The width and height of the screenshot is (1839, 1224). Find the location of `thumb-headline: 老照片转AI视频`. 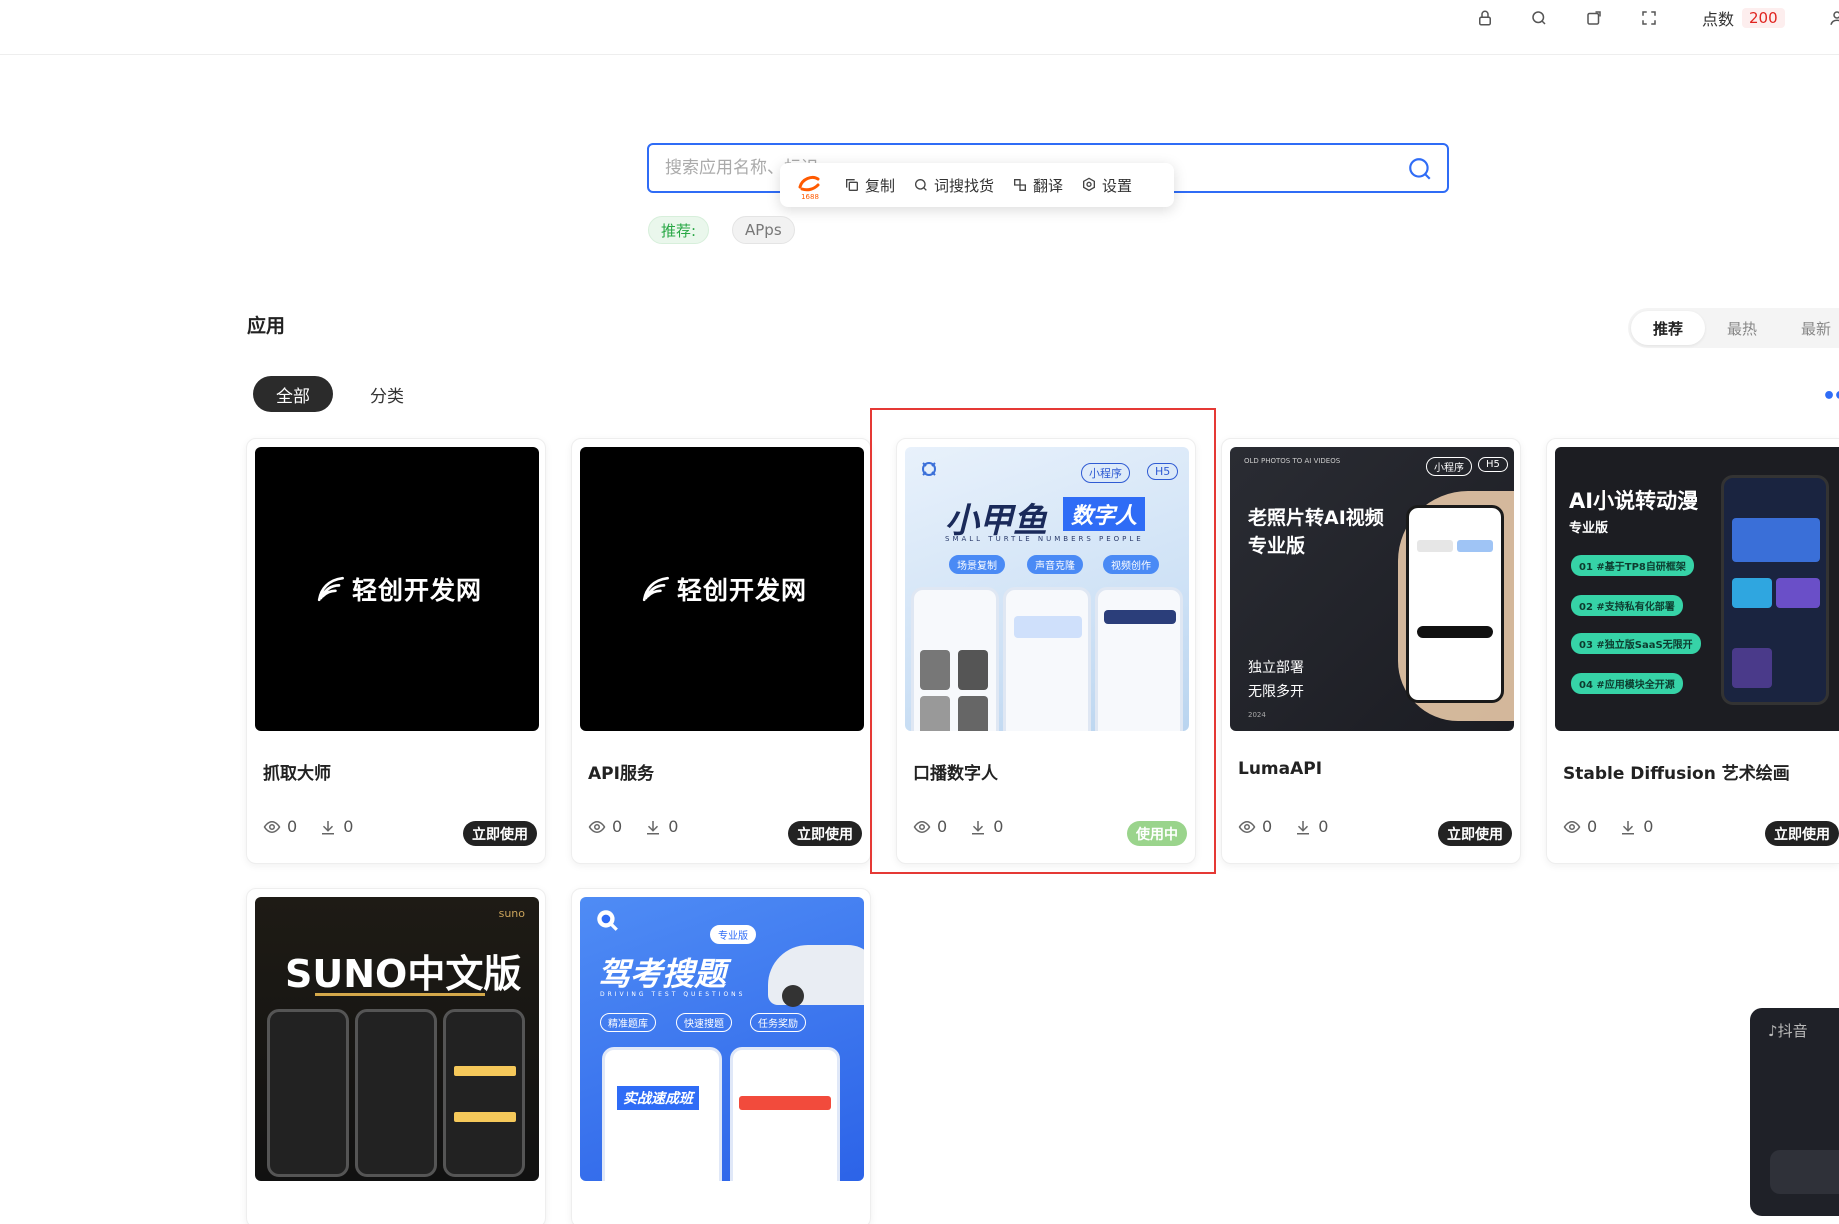

thumb-headline: 老照片转AI视频 is located at coordinates (1316, 518).